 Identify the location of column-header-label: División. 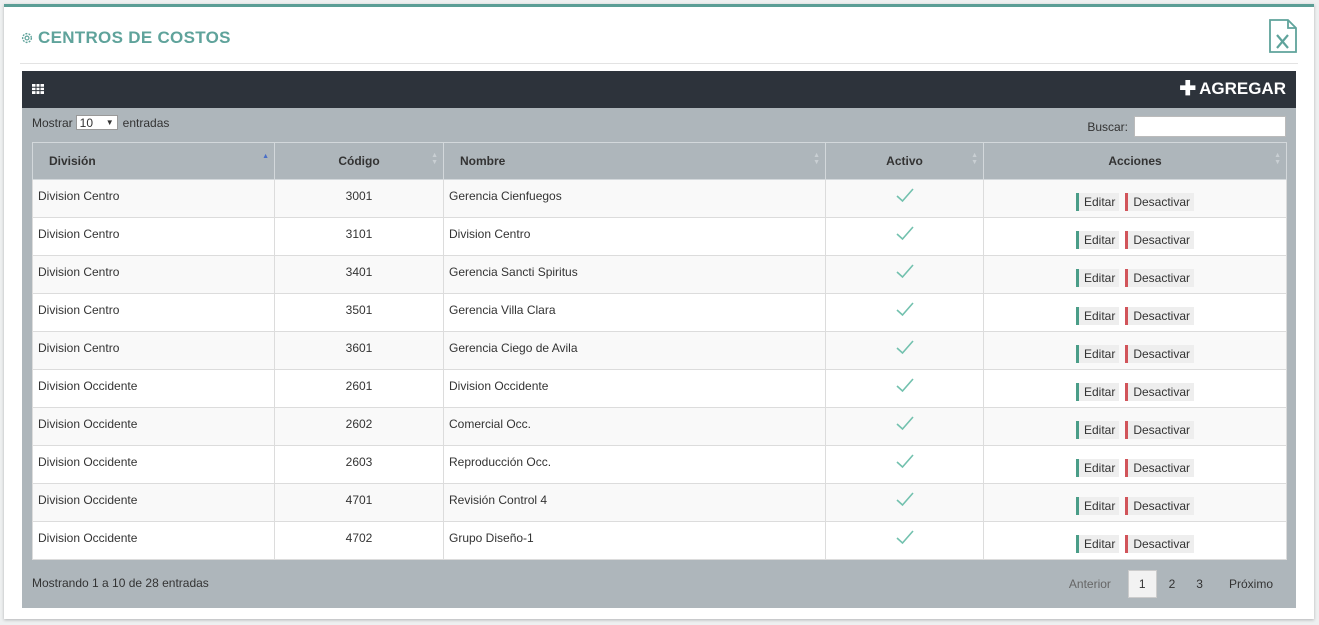
(72, 161).